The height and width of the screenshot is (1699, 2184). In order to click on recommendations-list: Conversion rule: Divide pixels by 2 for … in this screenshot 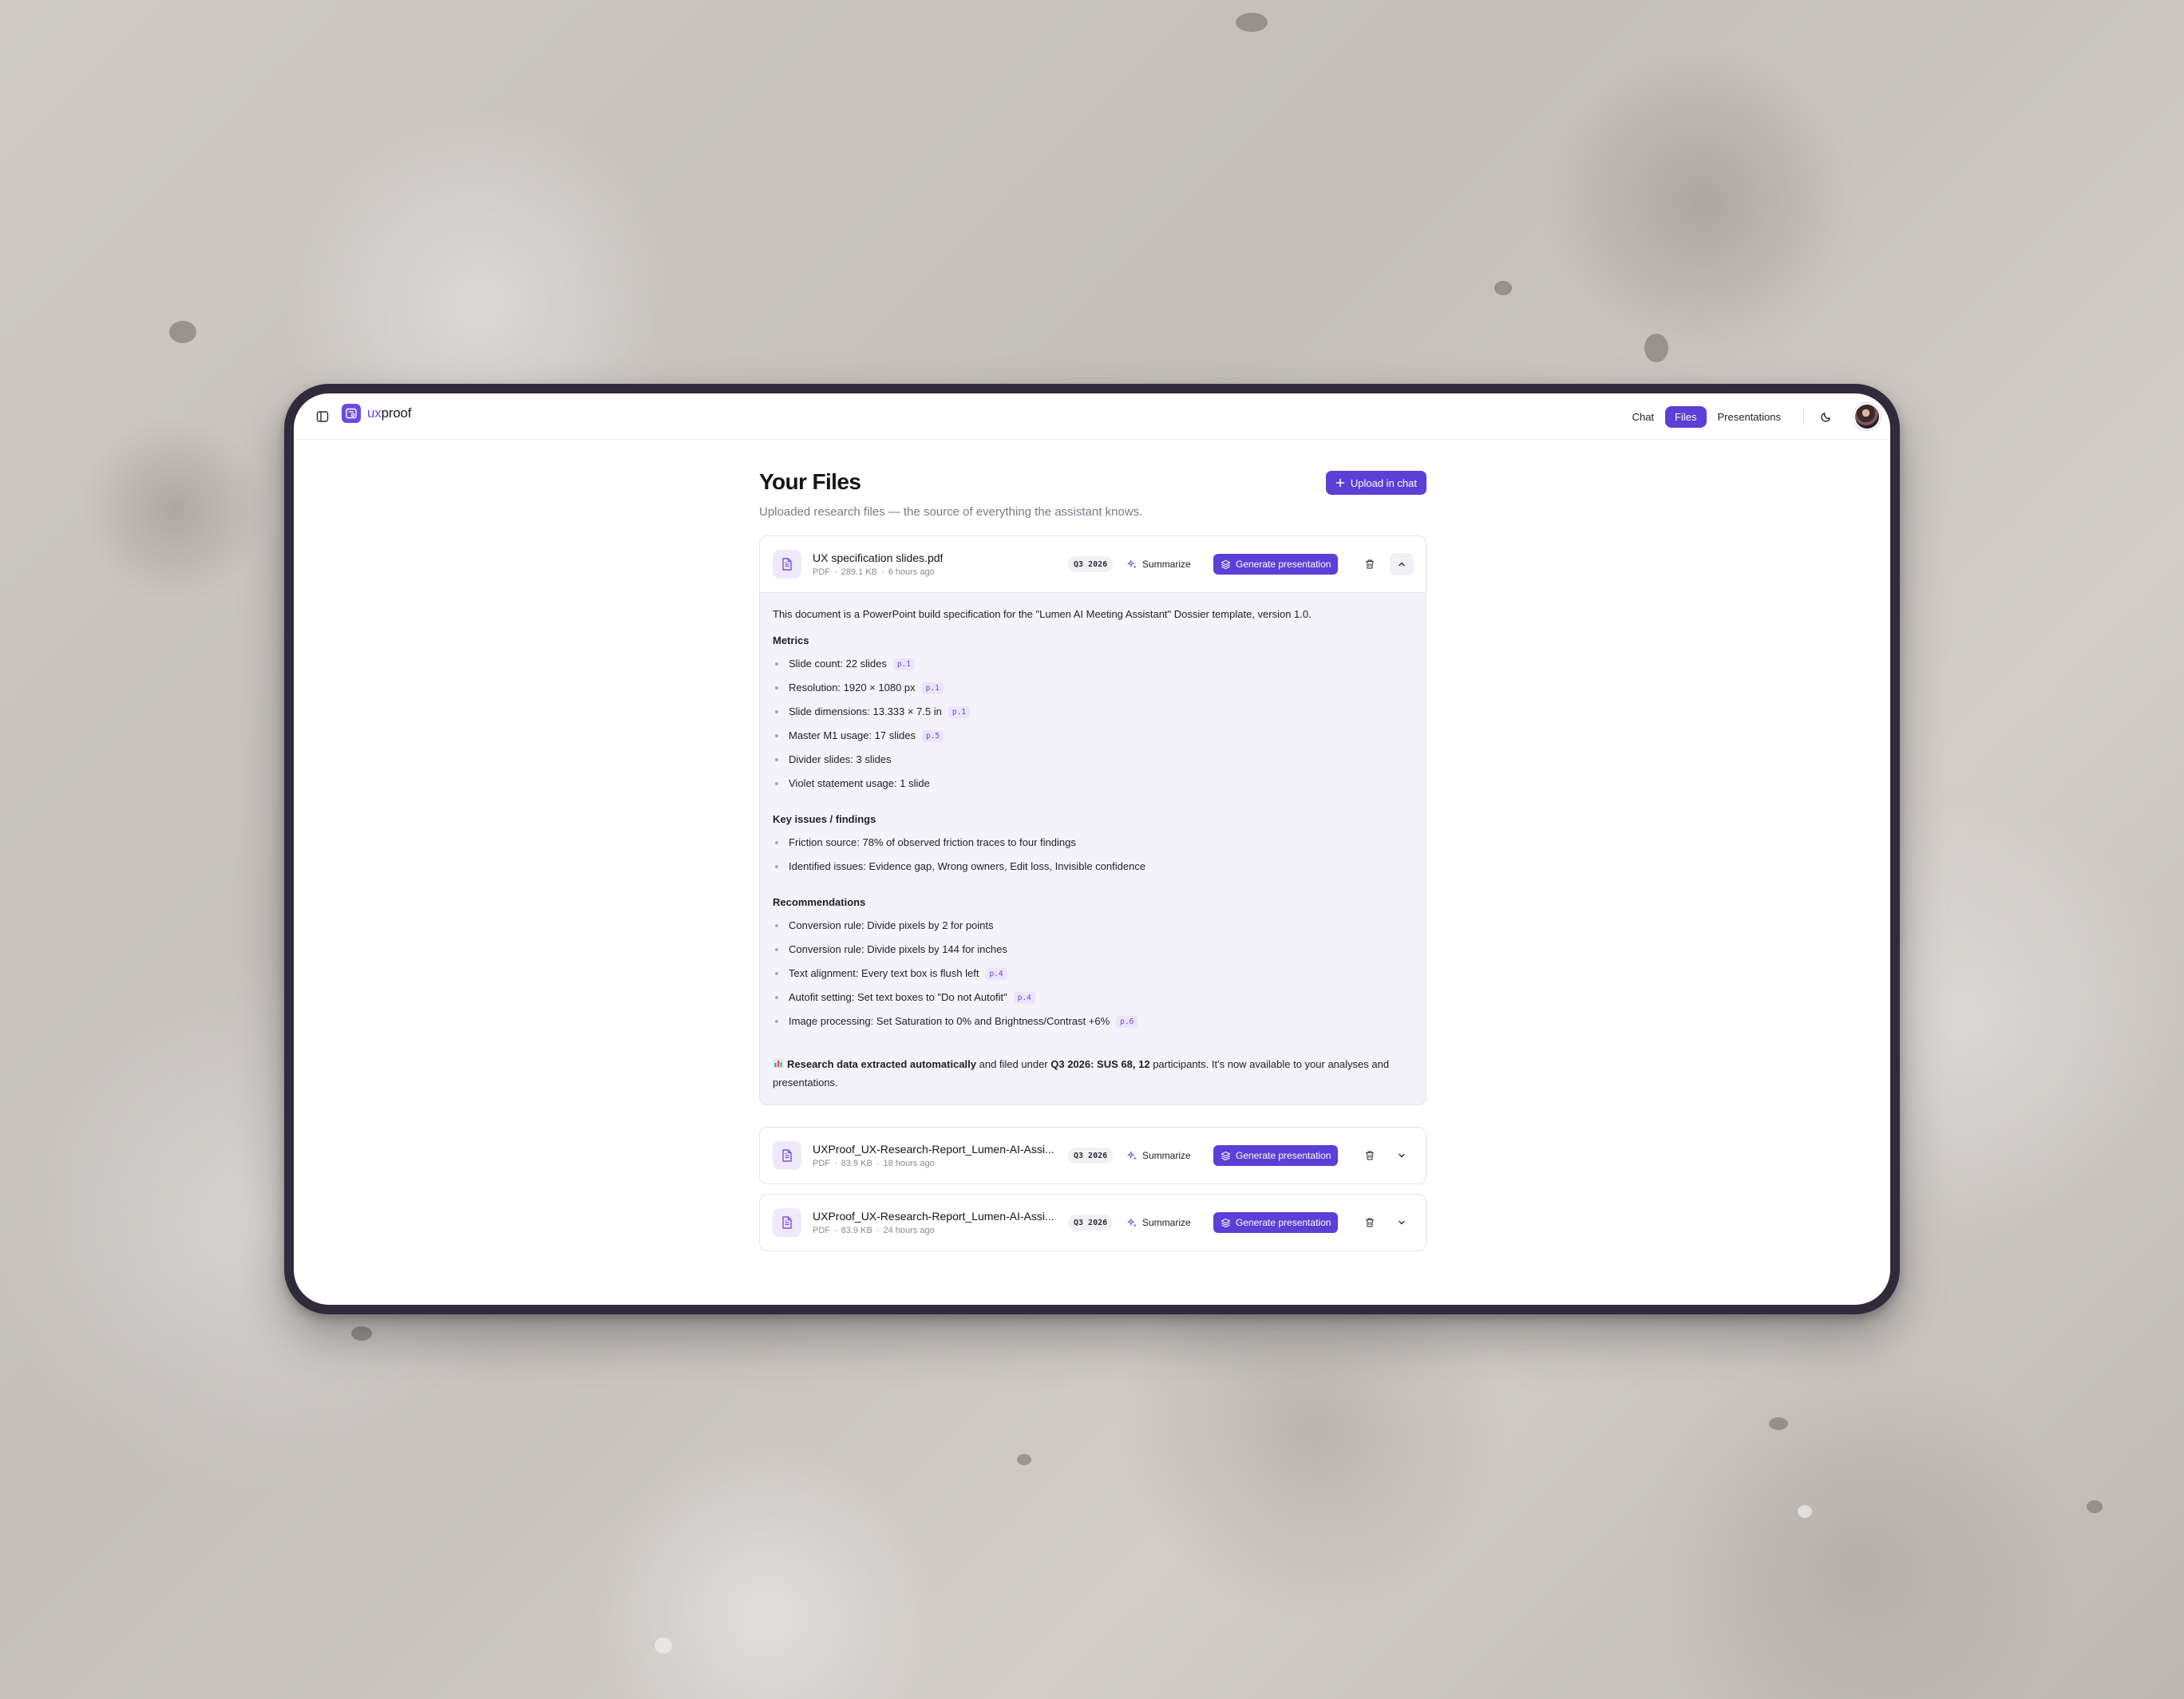, I will do `click(1093, 979)`.